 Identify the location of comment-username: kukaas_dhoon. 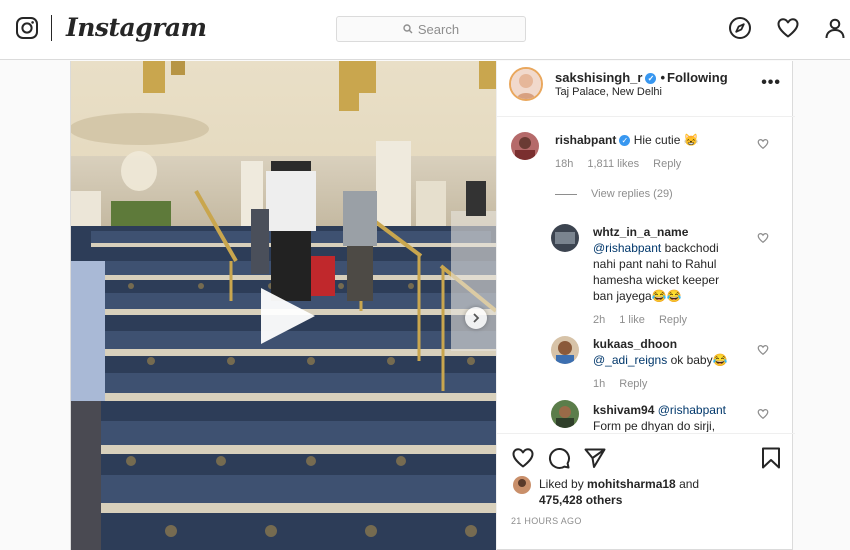
(635, 344).